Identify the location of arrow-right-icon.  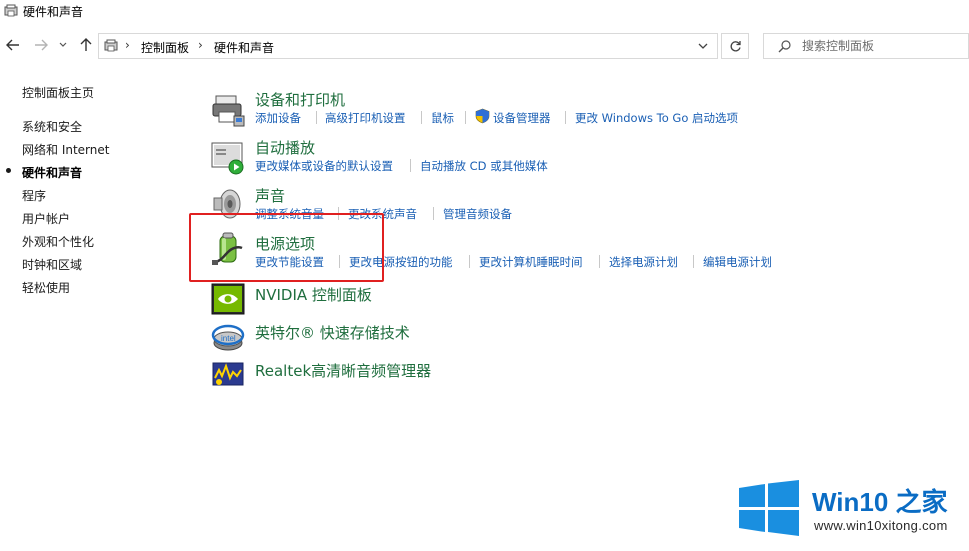
(41, 45).